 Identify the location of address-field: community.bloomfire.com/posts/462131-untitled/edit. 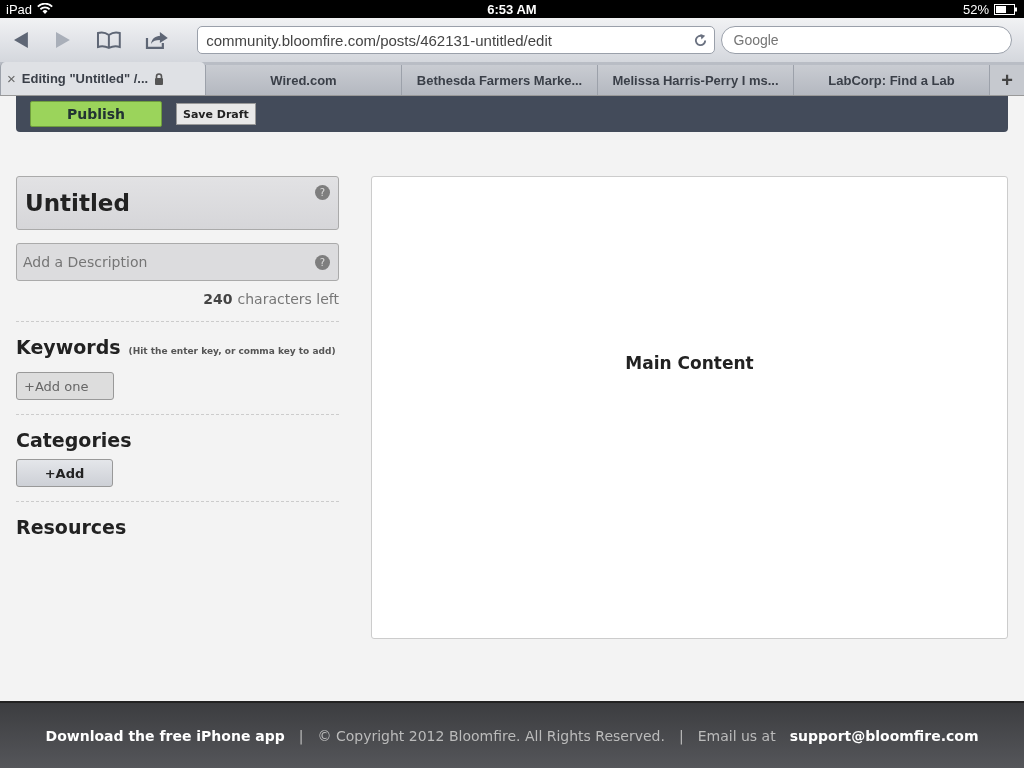
(456, 40).